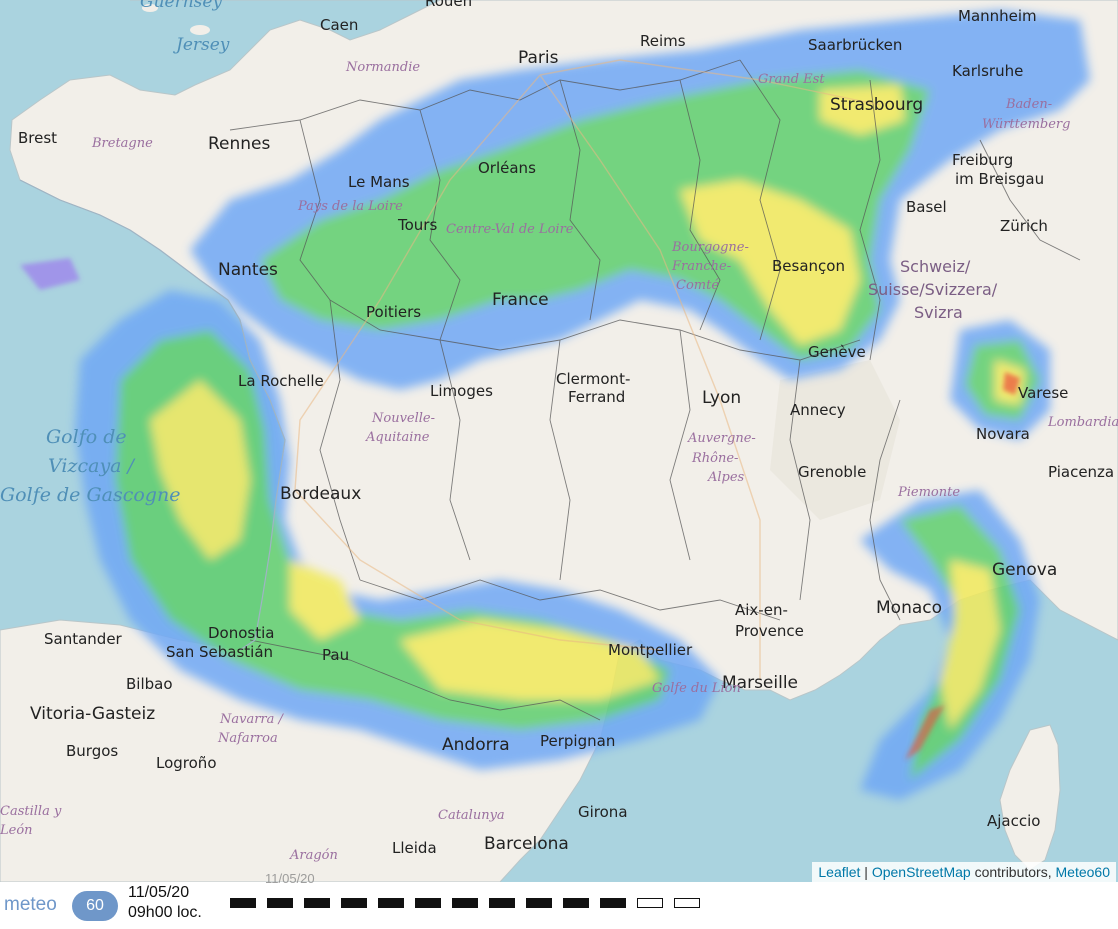 The width and height of the screenshot is (1118, 929). I want to click on region-label: León, so click(16, 830).